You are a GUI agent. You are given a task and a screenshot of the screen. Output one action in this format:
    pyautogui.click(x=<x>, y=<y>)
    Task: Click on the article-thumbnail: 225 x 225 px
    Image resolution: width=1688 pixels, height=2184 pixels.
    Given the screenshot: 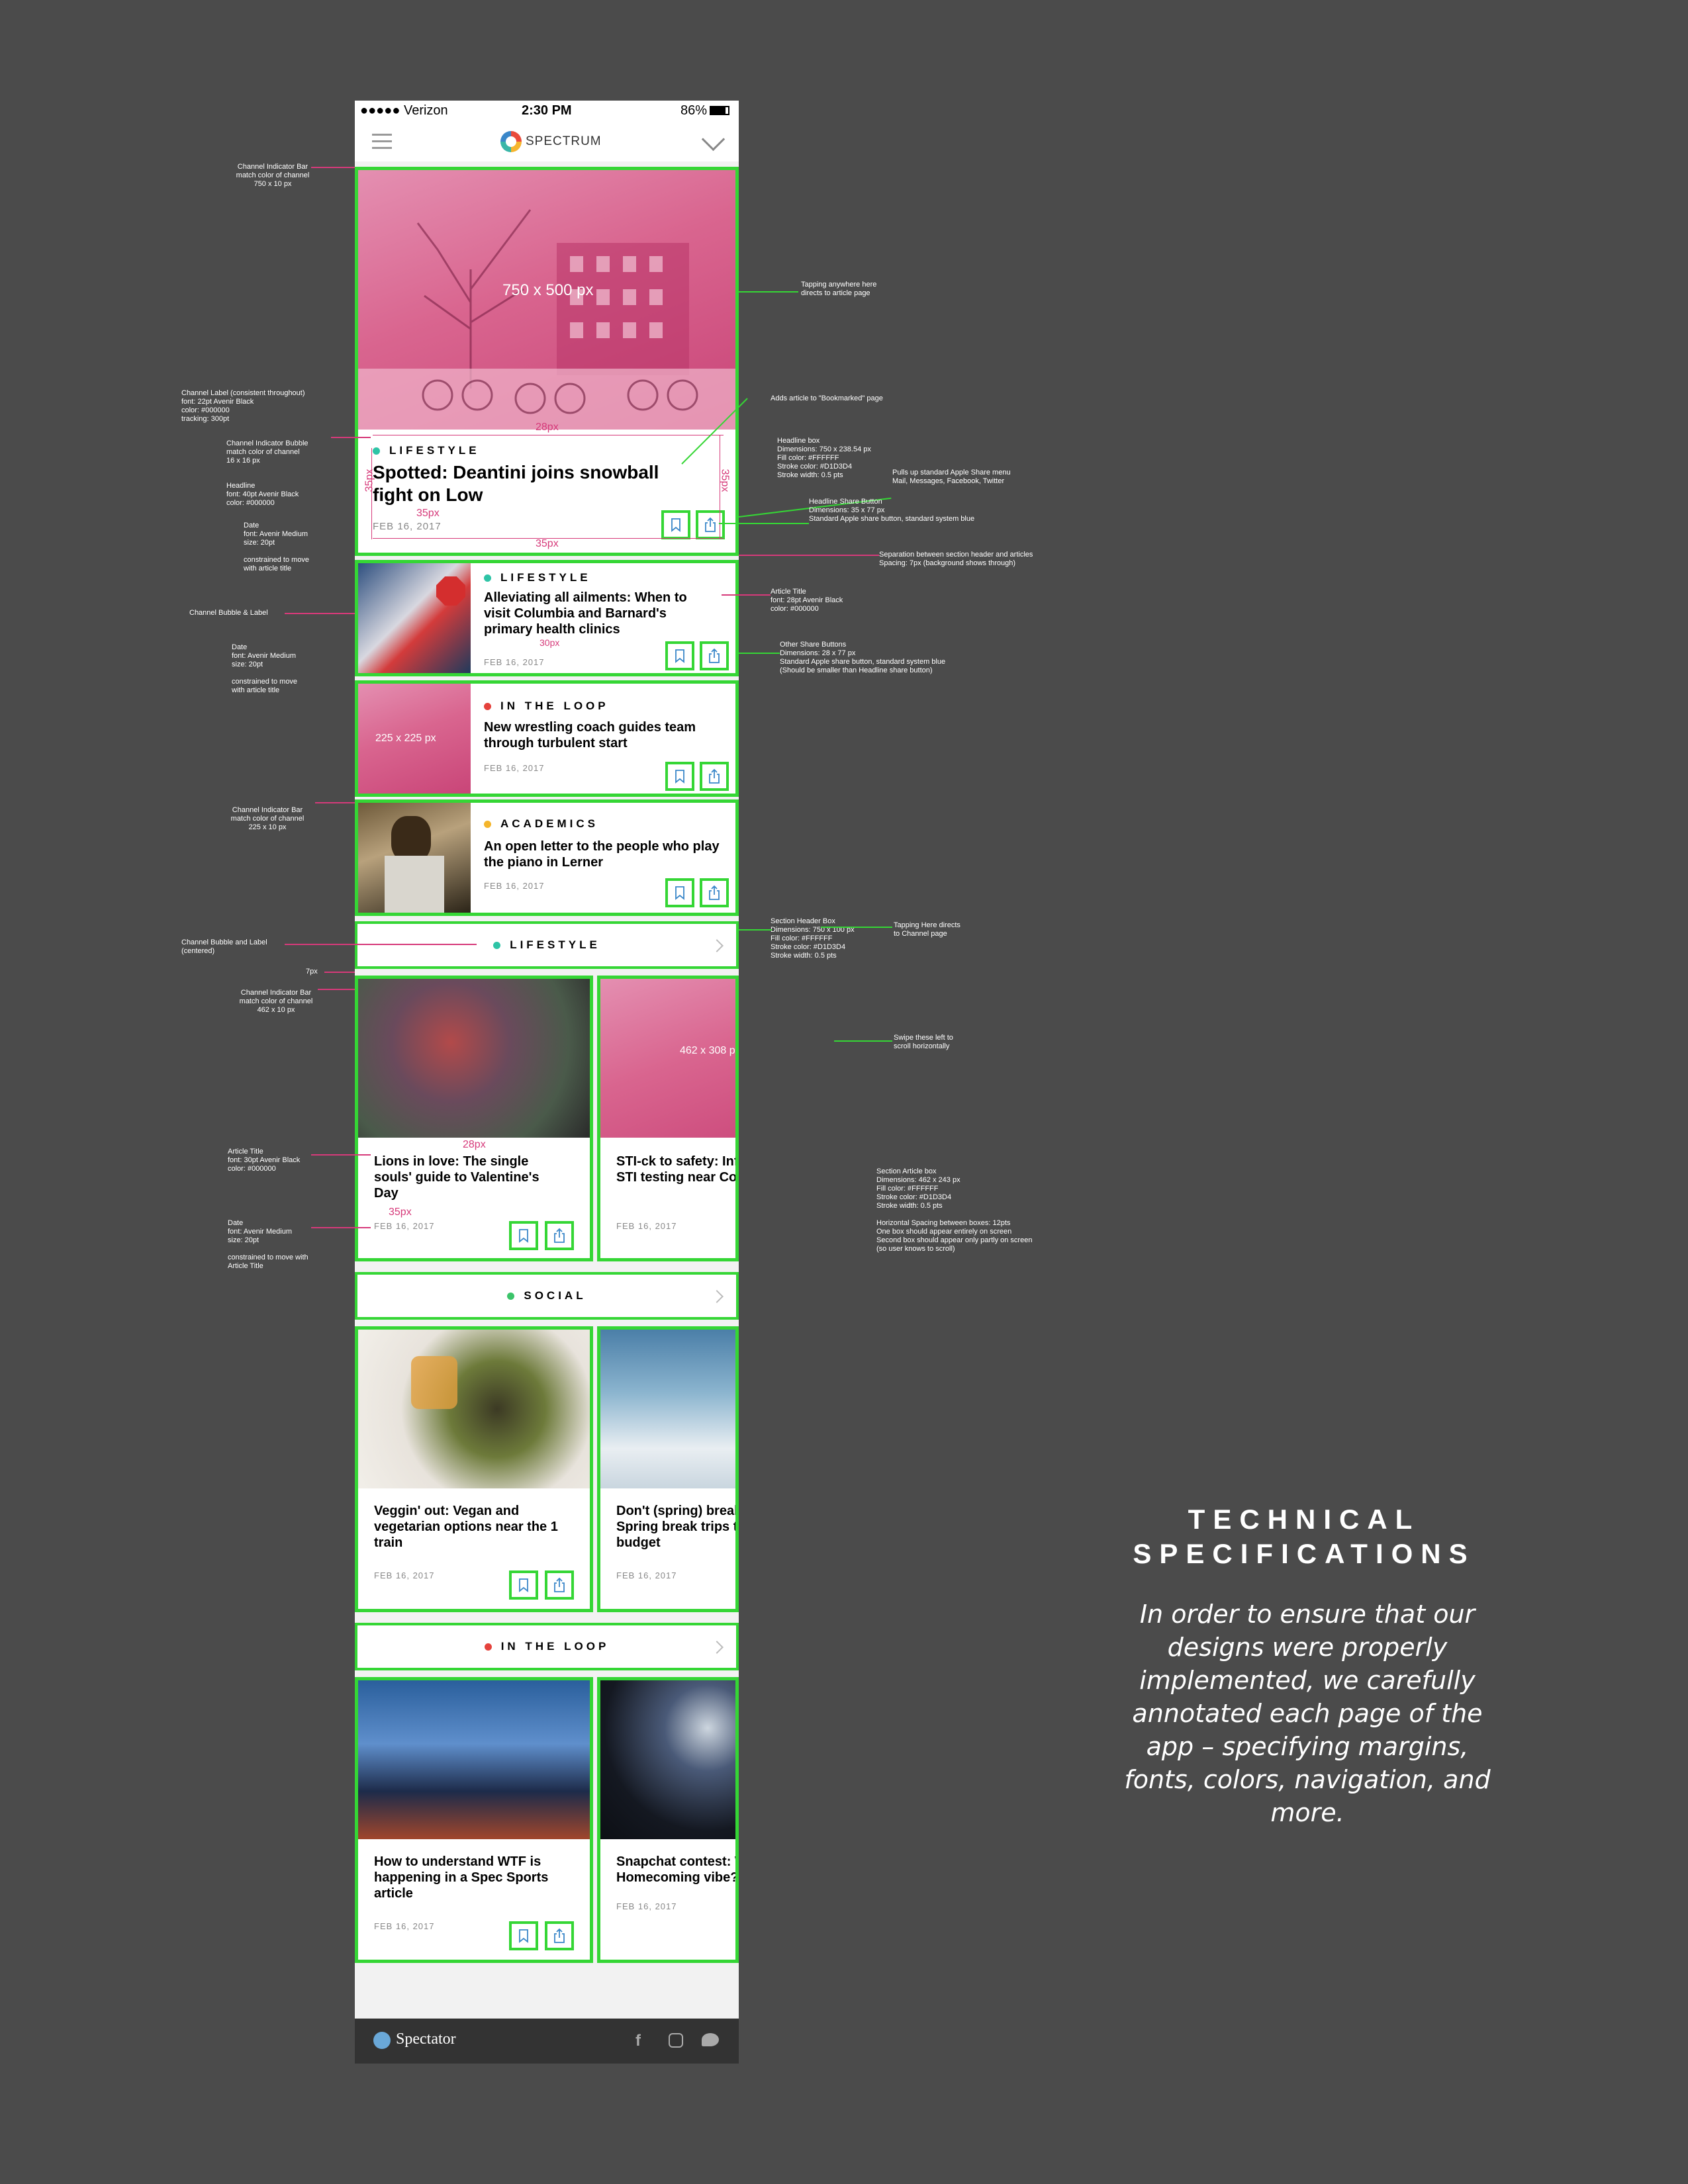 What is the action you would take?
    pyautogui.click(x=414, y=739)
    